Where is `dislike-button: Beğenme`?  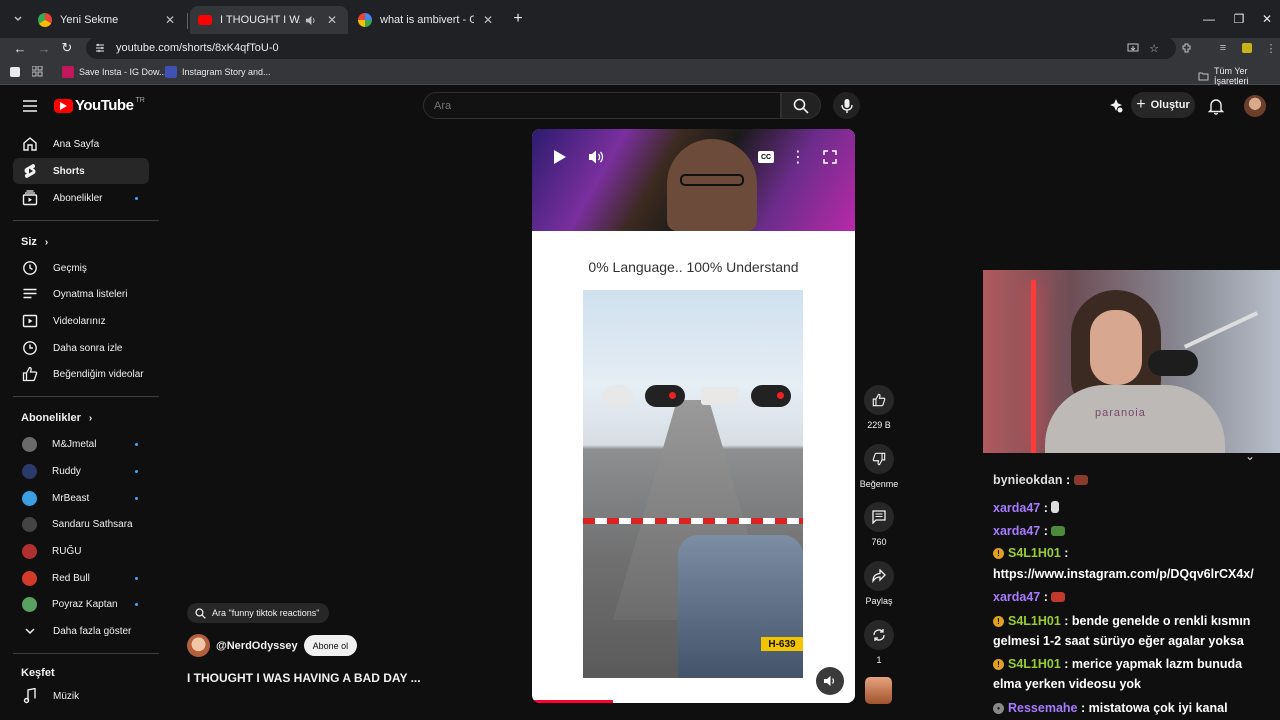 dislike-button: Beğenme is located at coordinates (879, 466).